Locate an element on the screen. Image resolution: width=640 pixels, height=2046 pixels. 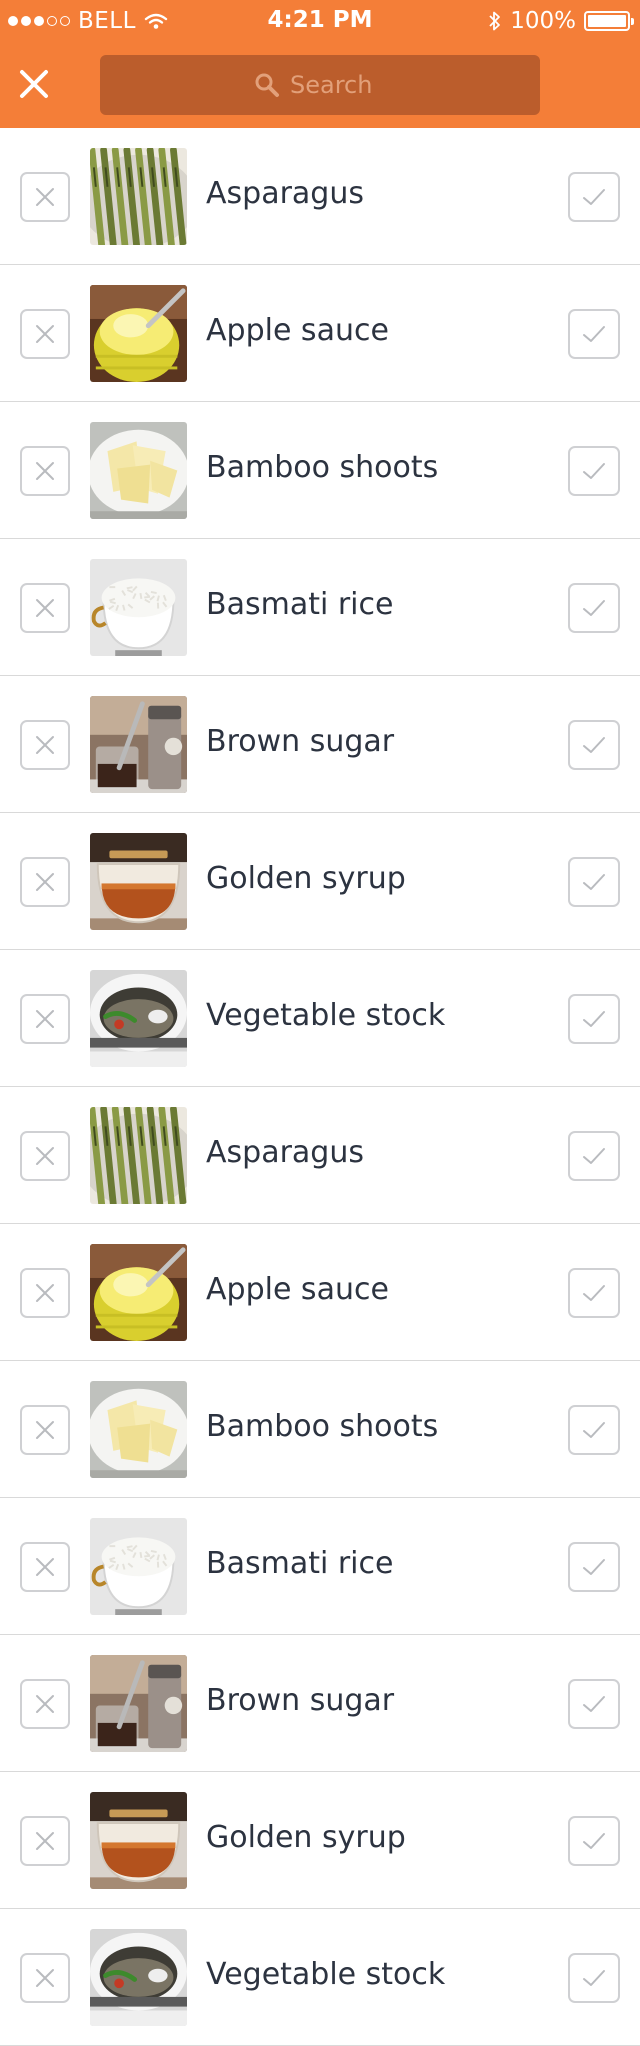
bamboo-shoots-image is located at coordinates (138, 470).